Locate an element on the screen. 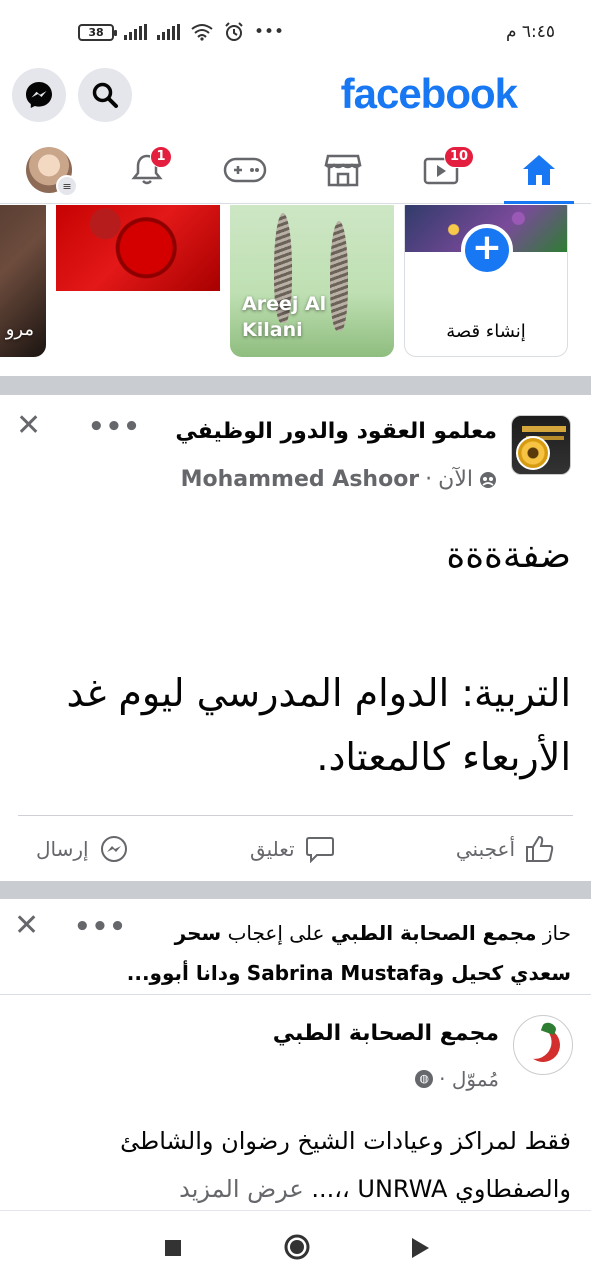 The height and width of the screenshot is (1280, 591). tab-notifications: 1 is located at coordinates (147, 170).